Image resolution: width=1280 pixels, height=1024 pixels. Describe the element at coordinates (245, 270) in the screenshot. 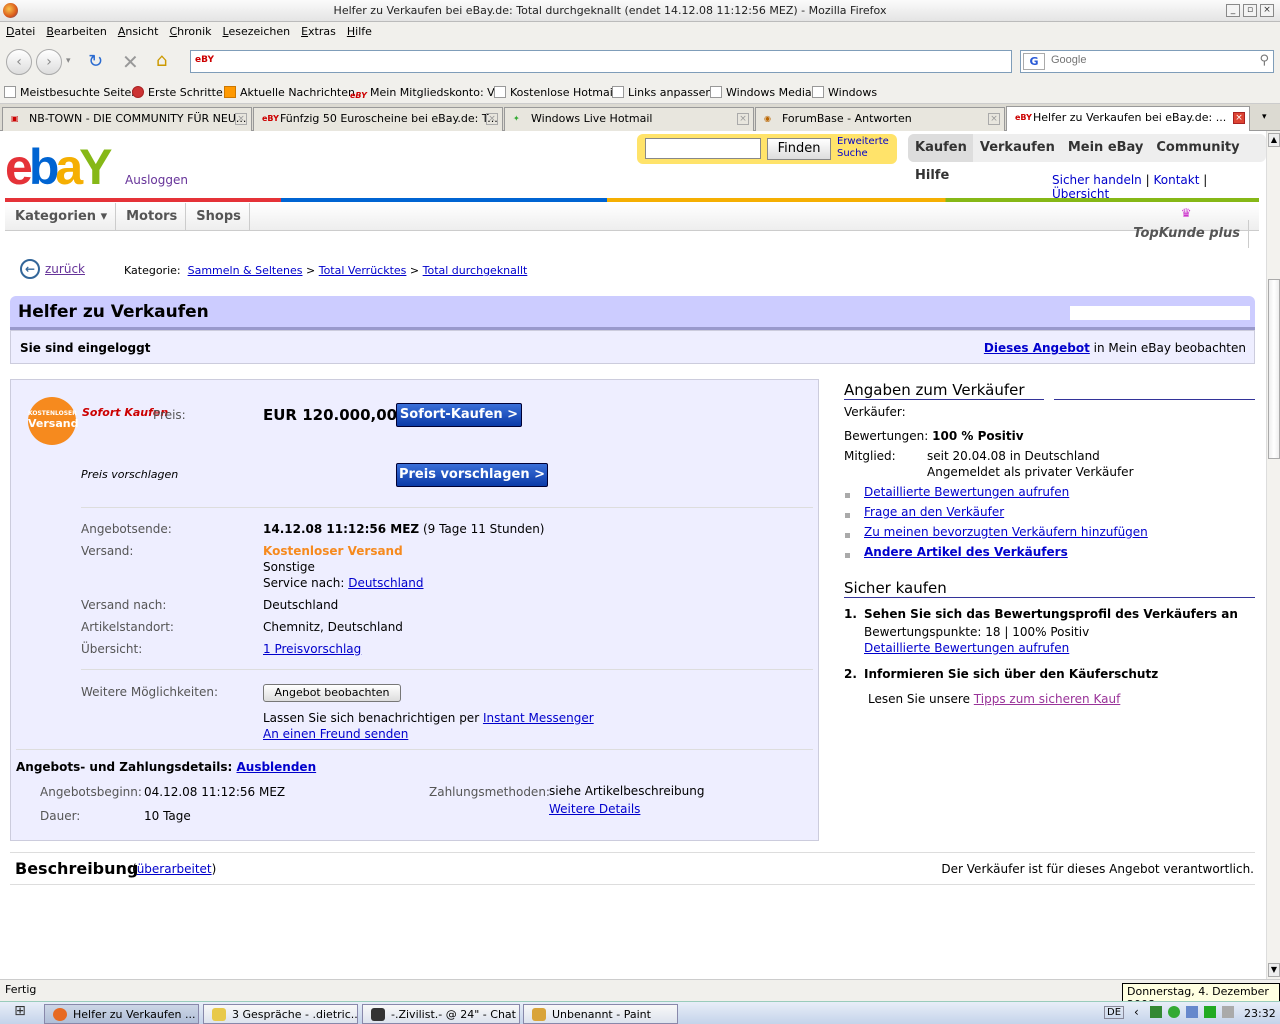

I see `breadcrumb-sammeln: Sammeln & Seltenes` at that location.